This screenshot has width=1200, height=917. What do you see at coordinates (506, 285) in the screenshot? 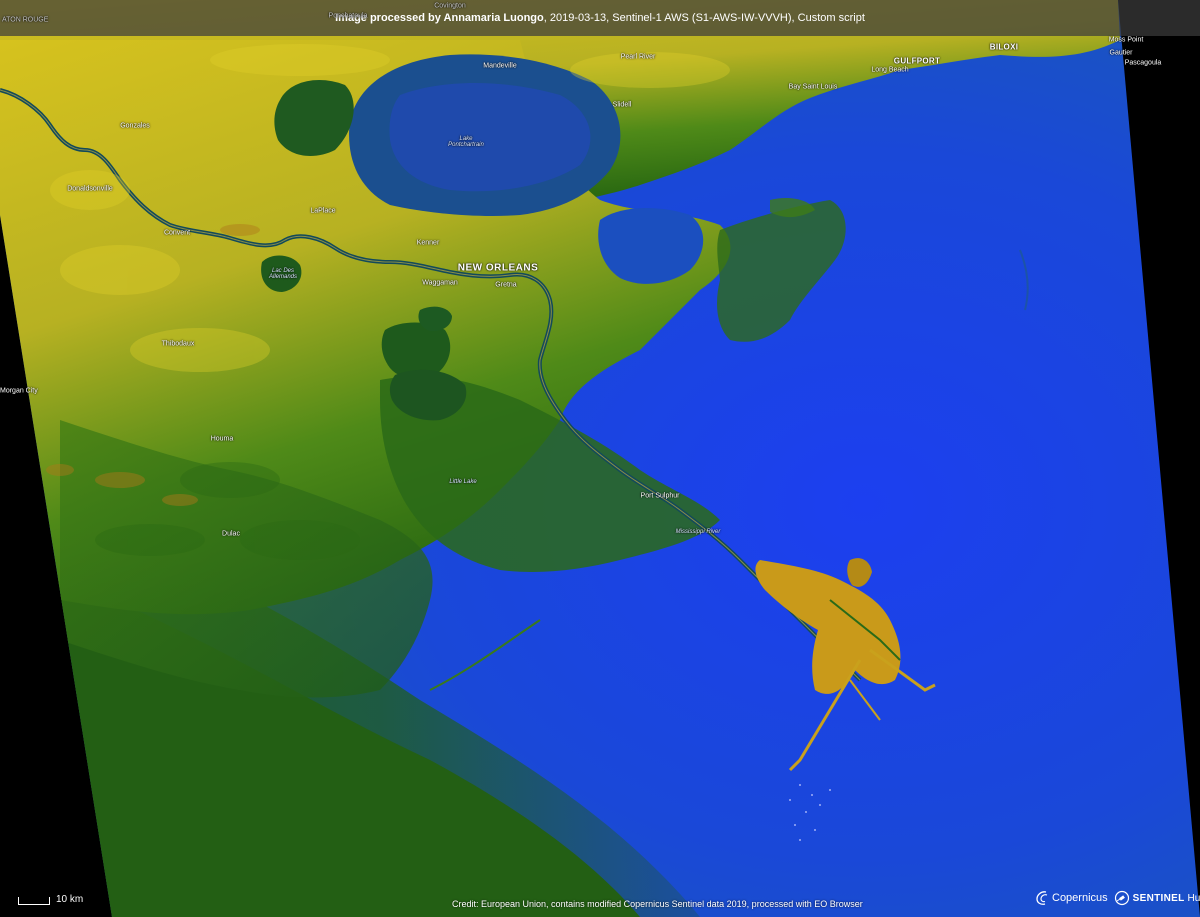
I see `label-gretna: Gretna` at bounding box center [506, 285].